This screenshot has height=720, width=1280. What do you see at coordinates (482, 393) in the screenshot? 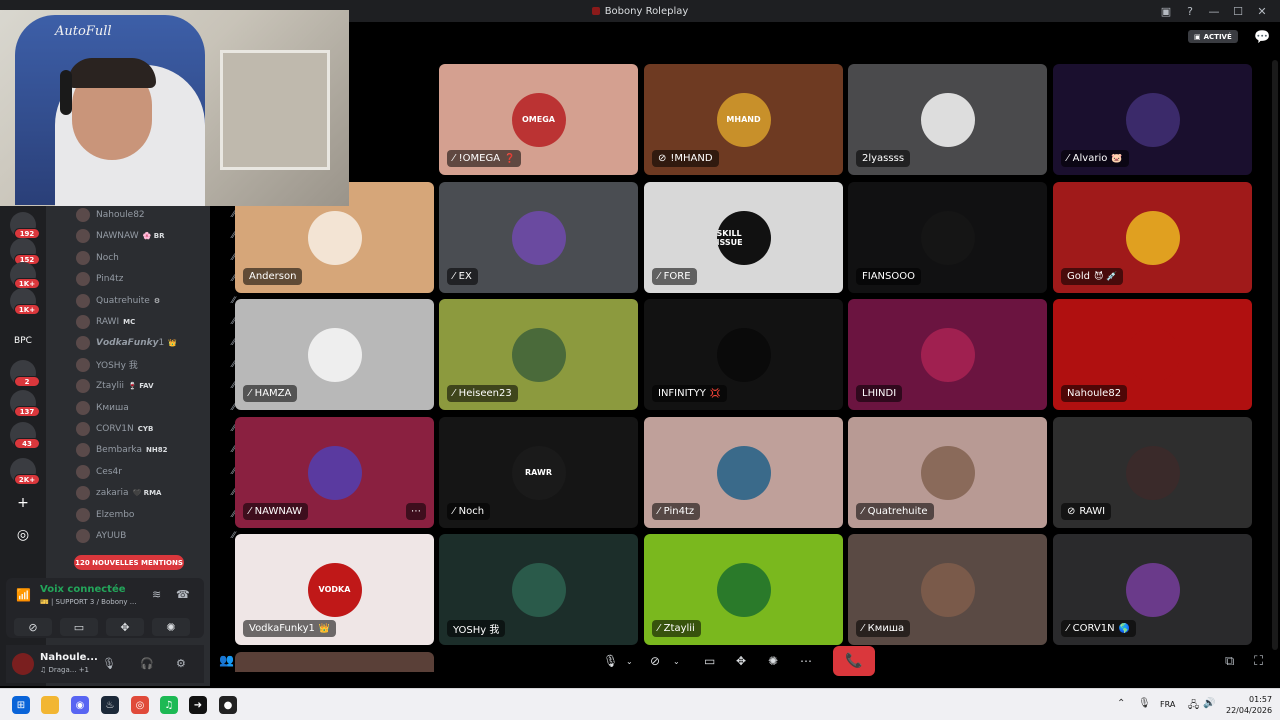
I see `participant-label: ⁄ Heiseen23` at bounding box center [482, 393].